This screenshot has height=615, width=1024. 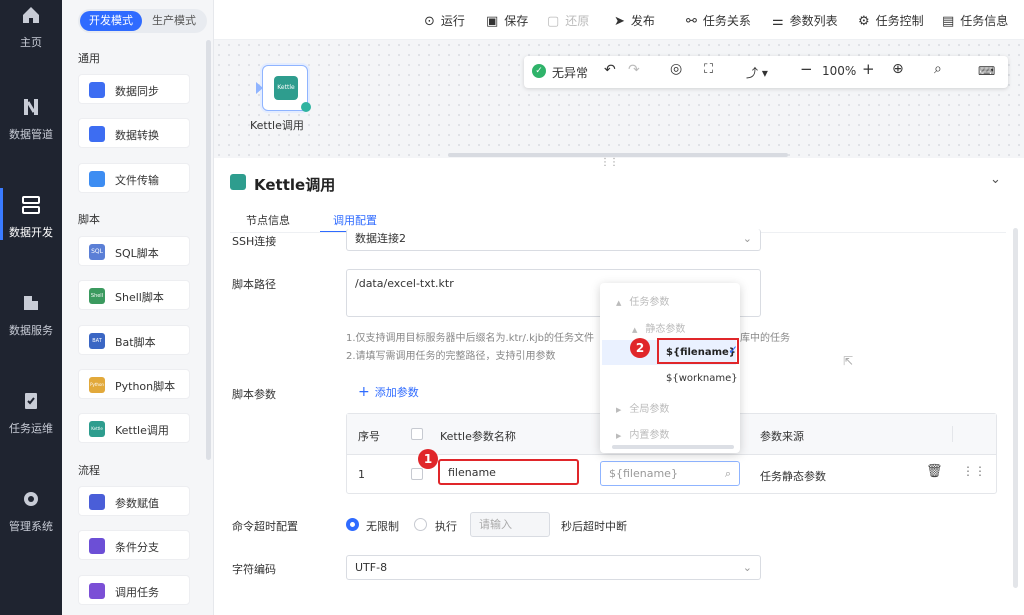 What do you see at coordinates (417, 434) in the screenshot?
I see `select-all-checkbox` at bounding box center [417, 434].